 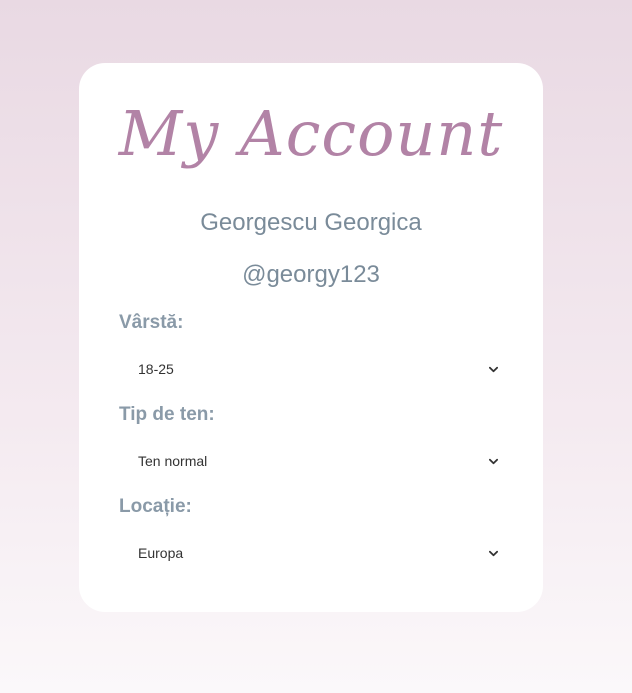 I want to click on username: @georgy123, so click(x=311, y=274).